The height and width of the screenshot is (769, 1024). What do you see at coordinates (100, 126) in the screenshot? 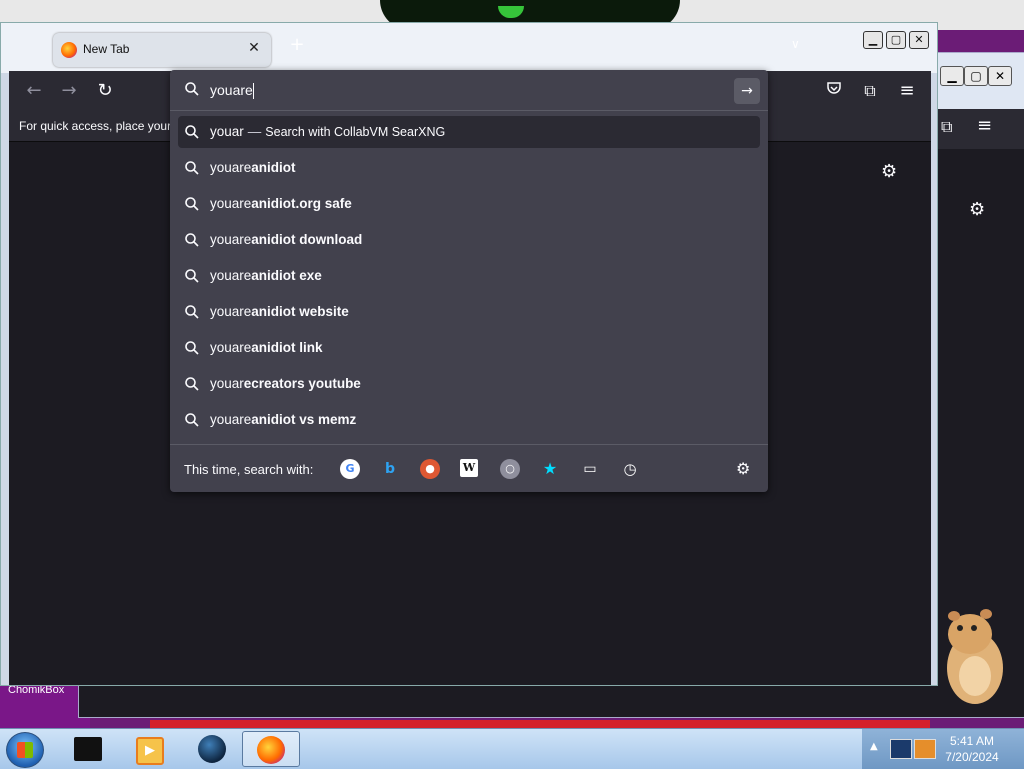
I see `bookmarks-toolbar-hint: For quick access, place your b` at bounding box center [100, 126].